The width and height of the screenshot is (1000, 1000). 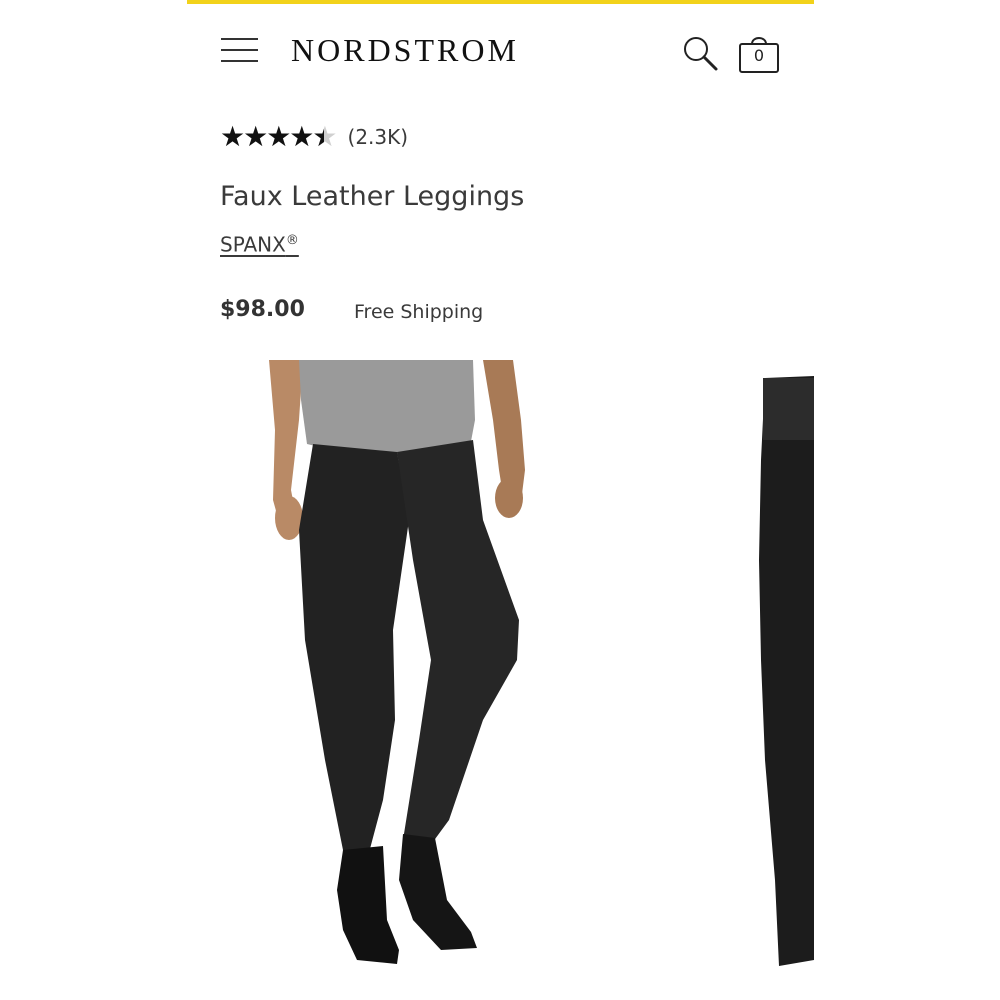 I want to click on search-icon, so click(x=701, y=54).